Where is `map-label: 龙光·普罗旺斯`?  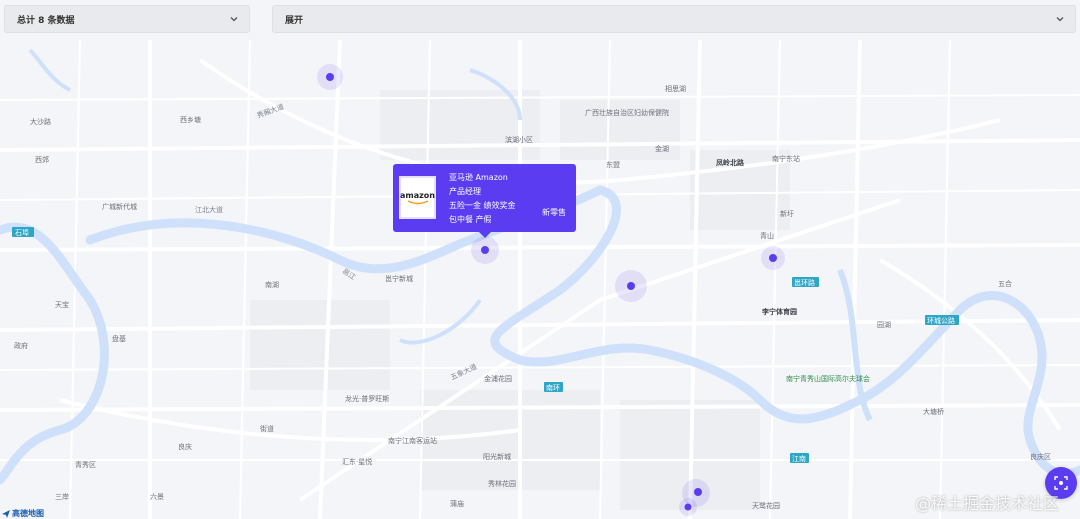 map-label: 龙光·普罗旺斯 is located at coordinates (367, 398).